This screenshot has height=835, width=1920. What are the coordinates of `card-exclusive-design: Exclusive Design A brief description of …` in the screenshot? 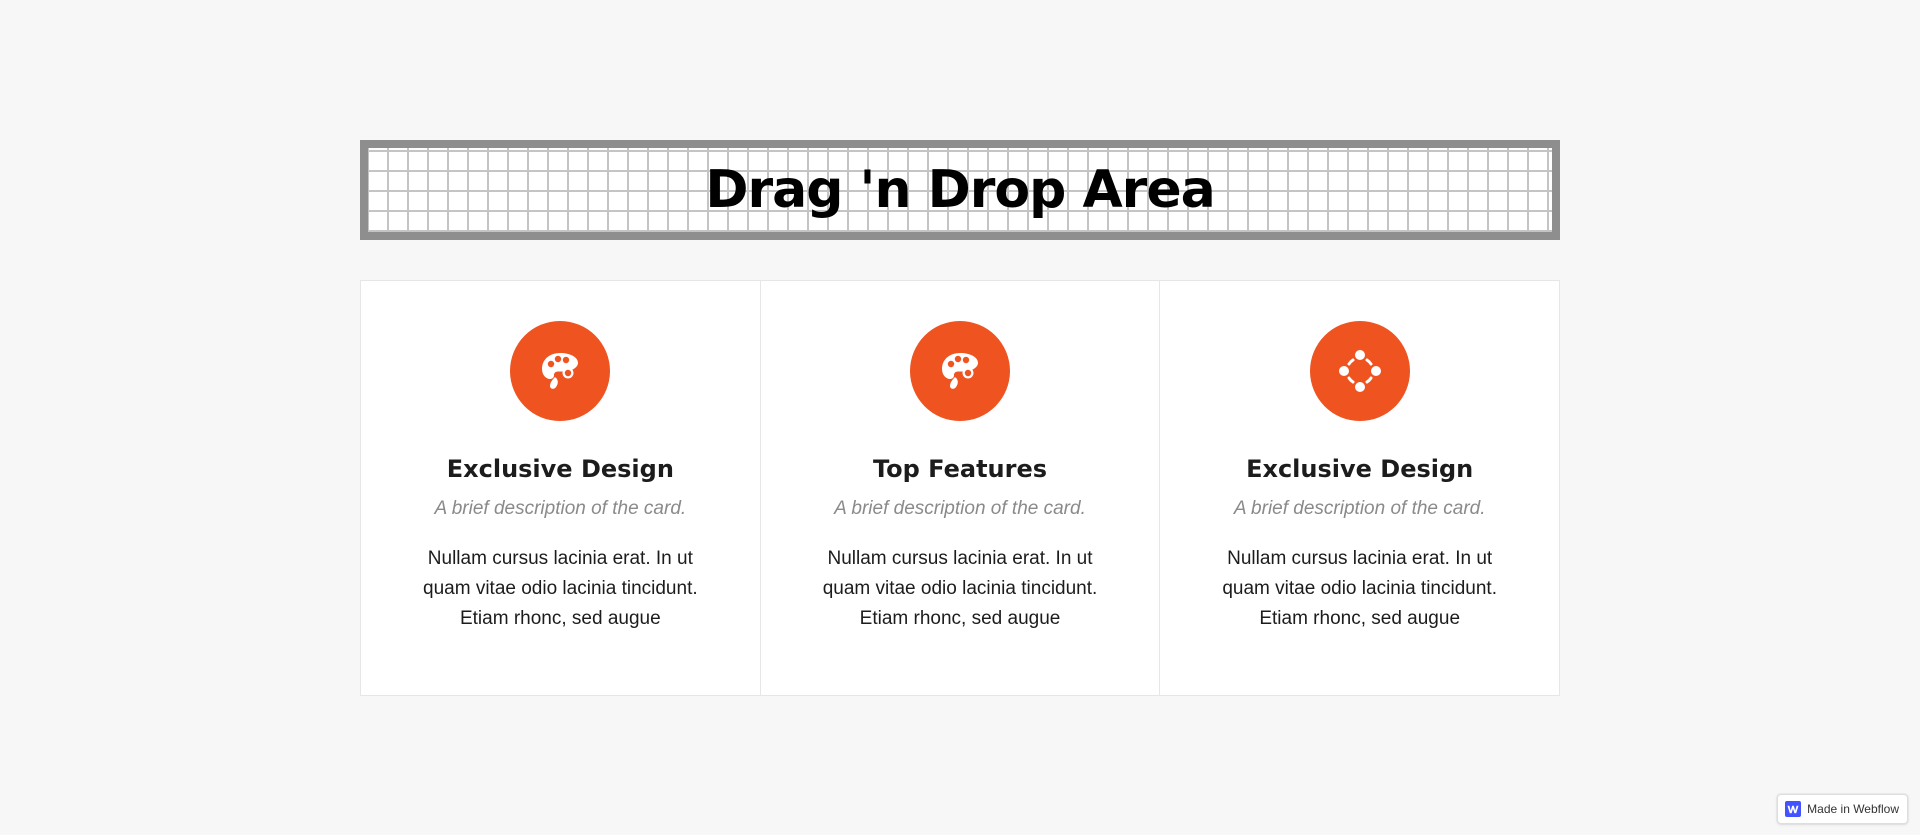 It's located at (560, 488).